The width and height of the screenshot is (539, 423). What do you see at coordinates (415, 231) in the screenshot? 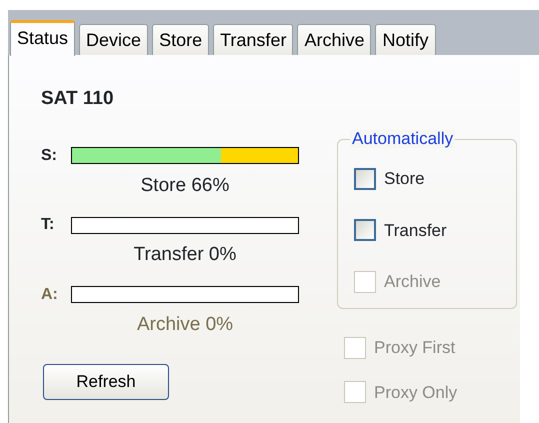
I see `checkbox-label: Transfer` at bounding box center [415, 231].